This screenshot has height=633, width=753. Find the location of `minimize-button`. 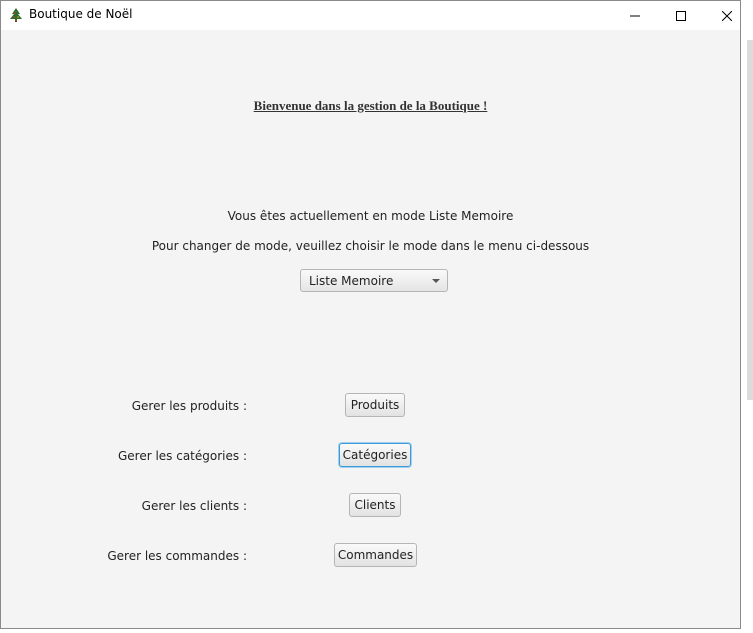

minimize-button is located at coordinates (635, 15).